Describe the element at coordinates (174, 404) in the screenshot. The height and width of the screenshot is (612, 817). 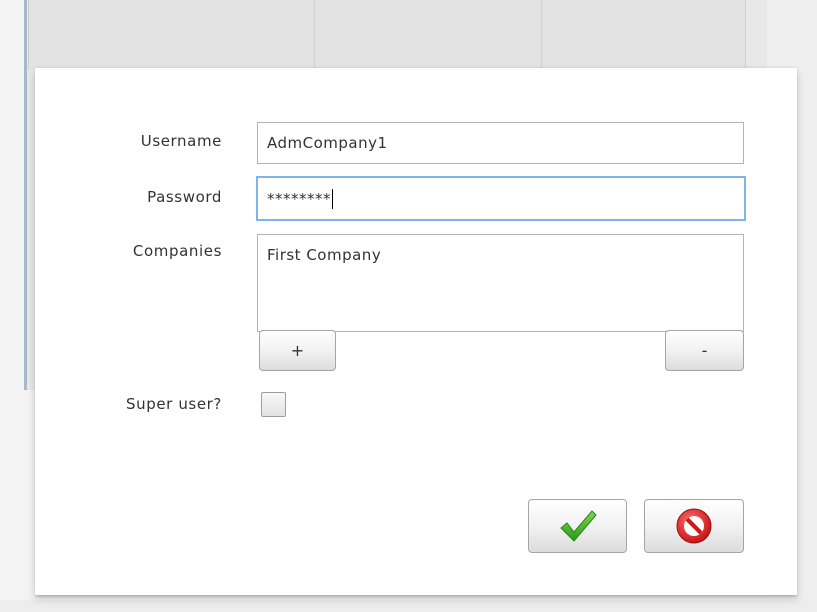
I see `superuser-label: Super user?` at that location.